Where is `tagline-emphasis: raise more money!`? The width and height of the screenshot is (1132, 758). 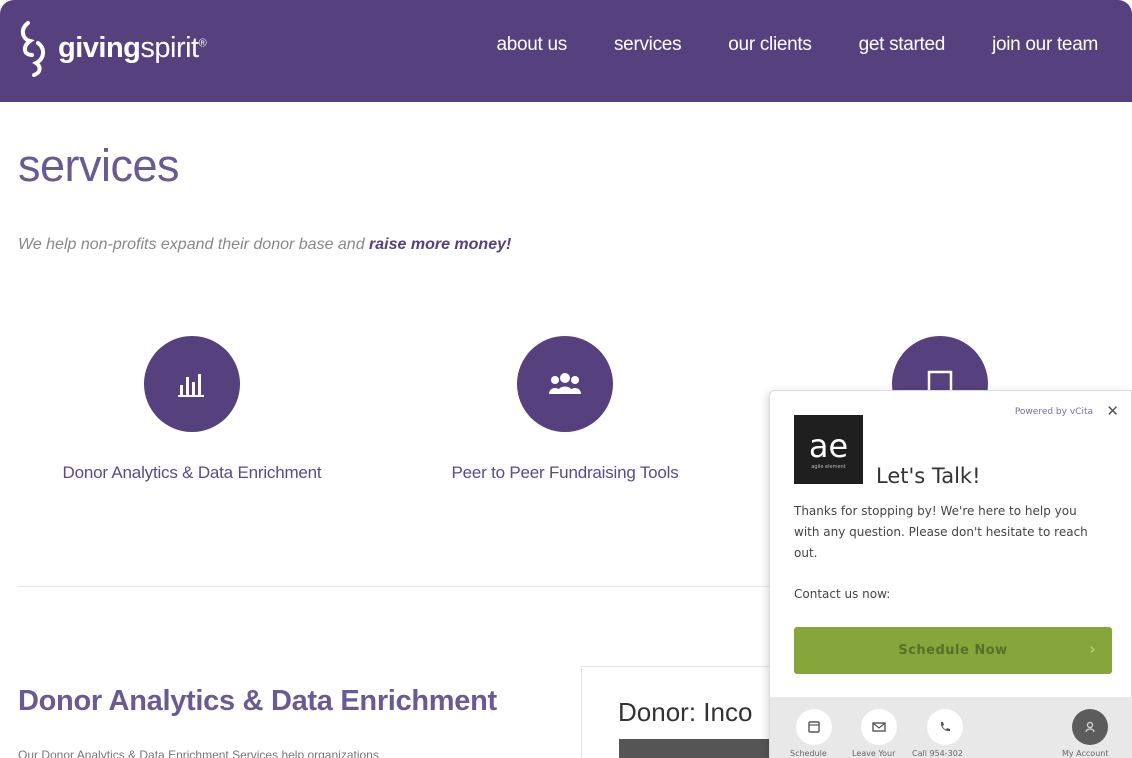
tagline-emphasis: raise more money! is located at coordinates (440, 244).